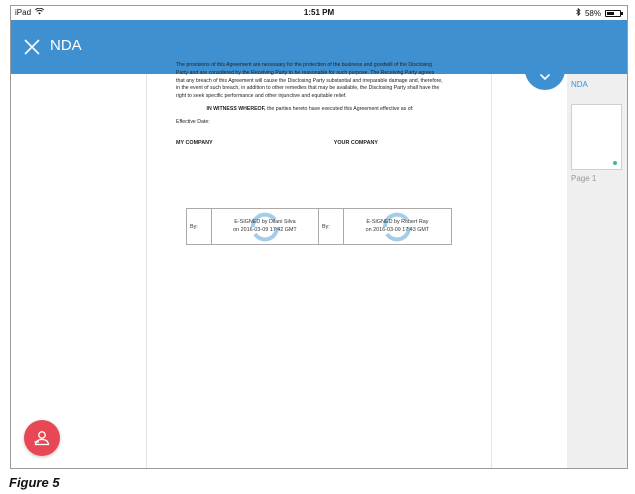 The image size is (635, 494). Describe the element at coordinates (331, 226) in the screenshot. I see `sig-by-label-2: By:` at that location.